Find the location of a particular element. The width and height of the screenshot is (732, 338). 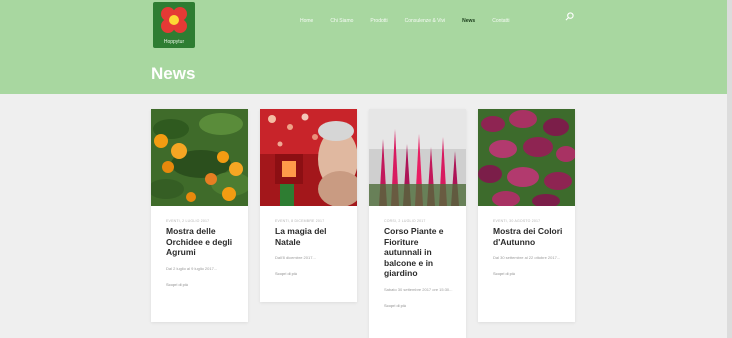

nav-chi-siamo: Chi Siamo is located at coordinates (341, 21).